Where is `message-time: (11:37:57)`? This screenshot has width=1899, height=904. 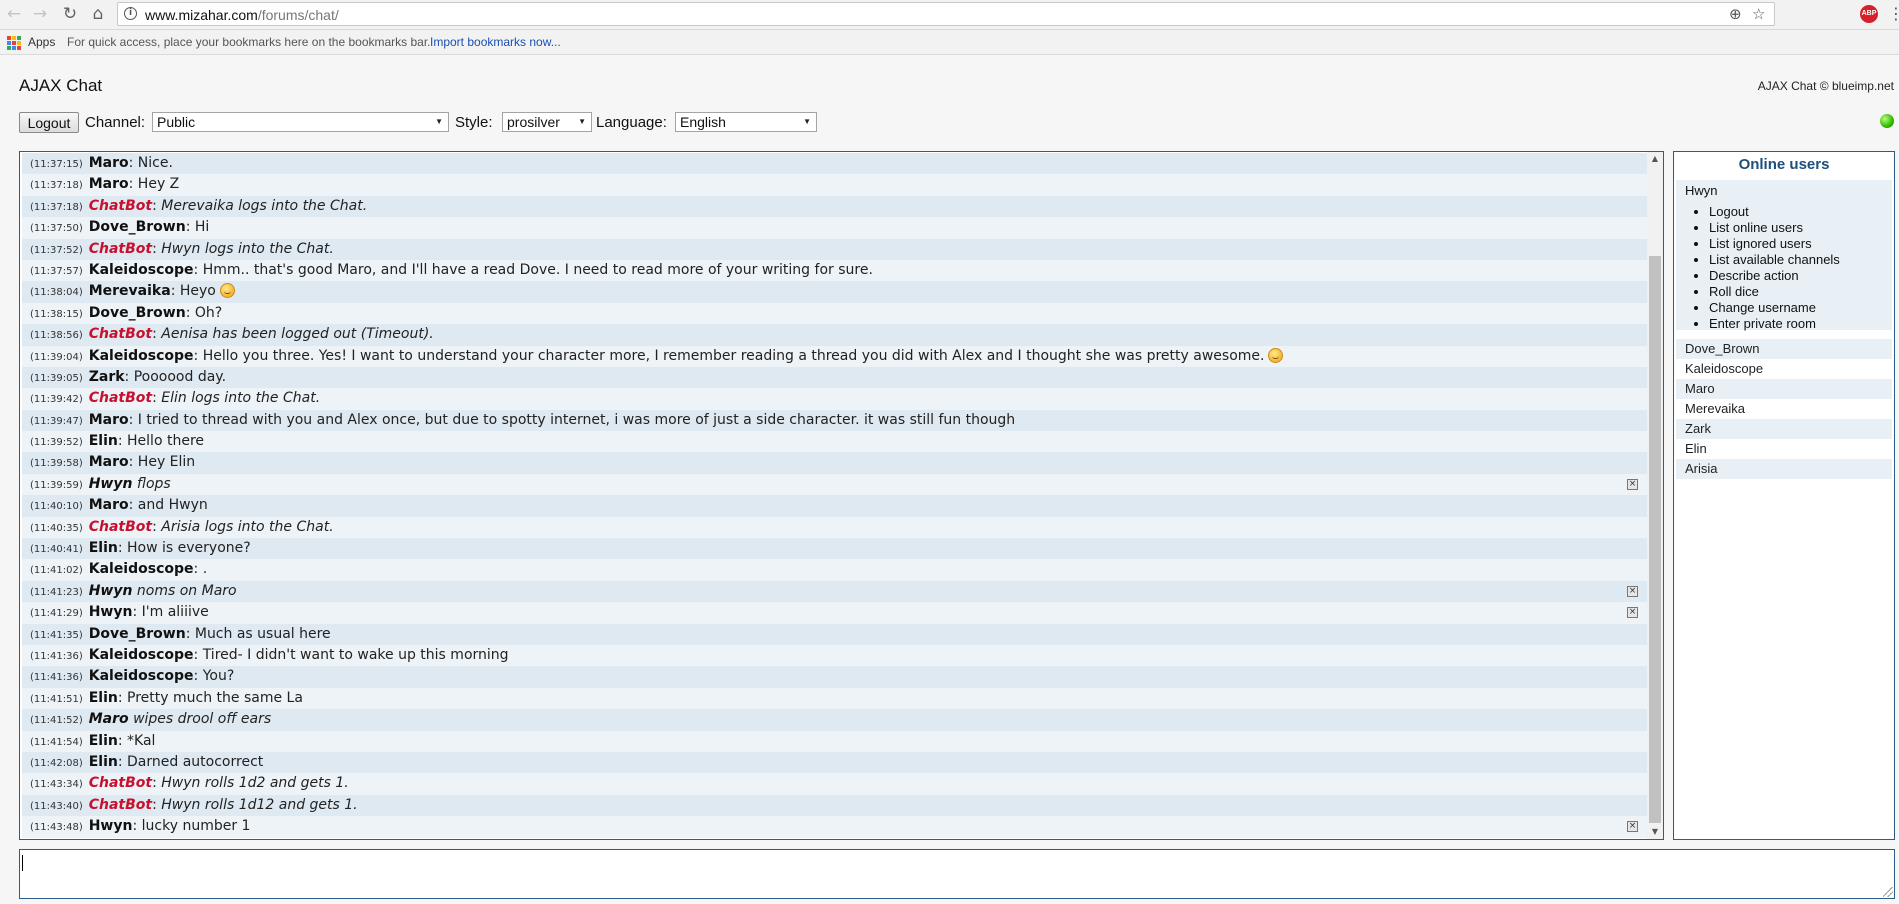
message-time: (11:37:57) is located at coordinates (56, 271).